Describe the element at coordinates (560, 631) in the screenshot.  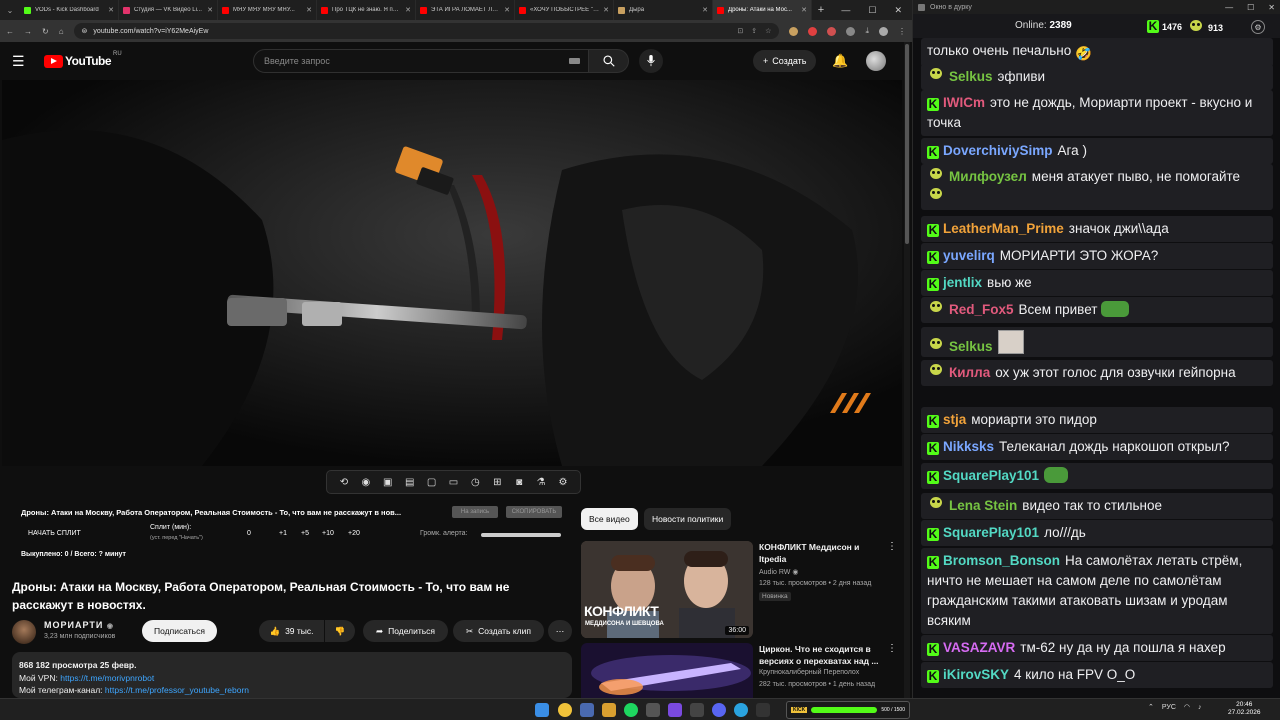
I see `more-actions-button: ⋯` at that location.